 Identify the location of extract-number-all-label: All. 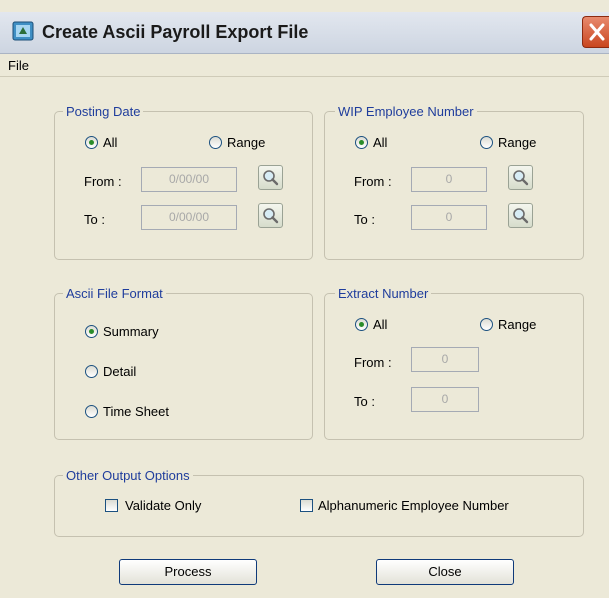
(380, 324).